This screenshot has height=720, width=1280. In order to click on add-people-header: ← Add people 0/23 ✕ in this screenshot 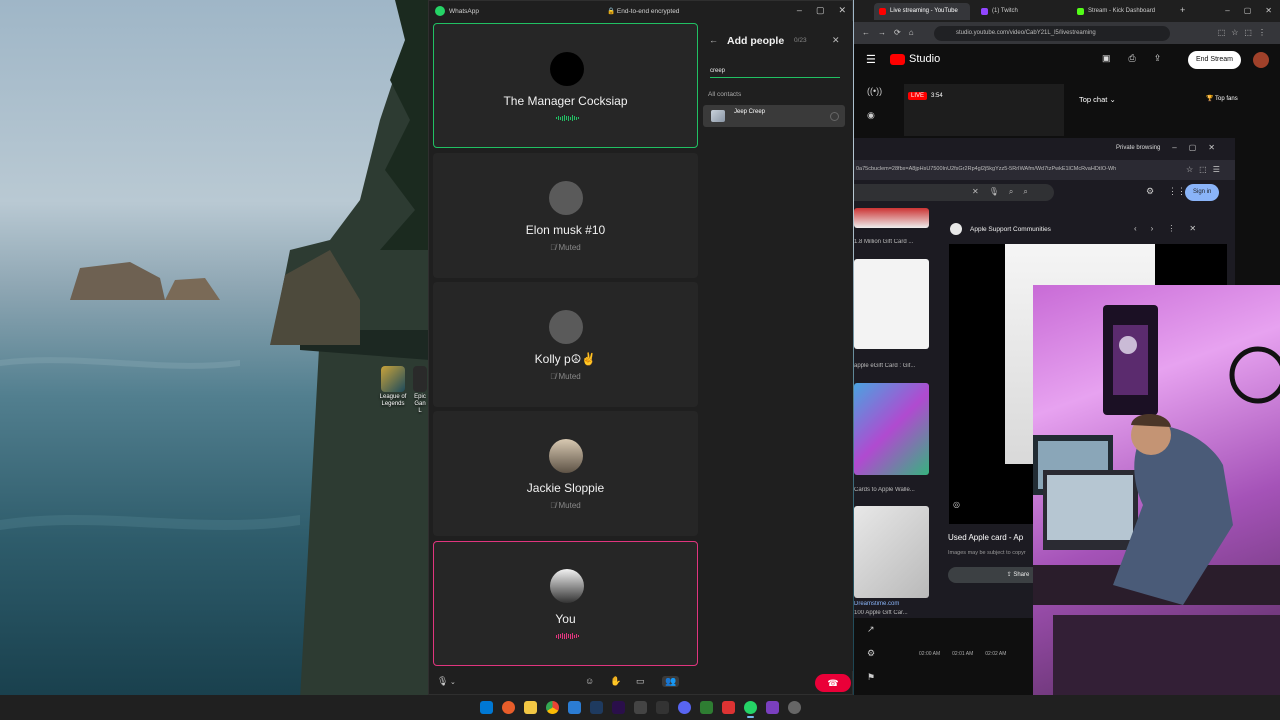, I will do `click(777, 41)`.